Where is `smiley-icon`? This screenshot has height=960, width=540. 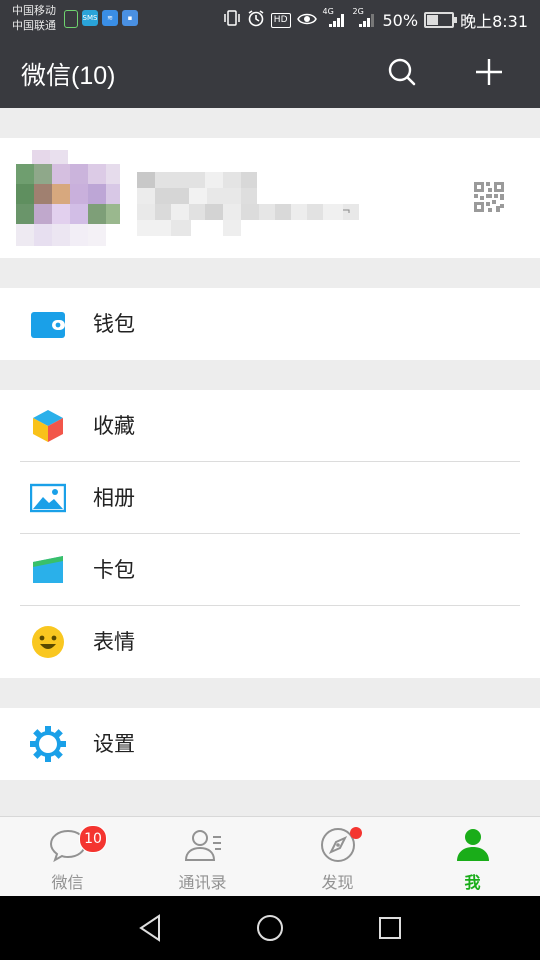 smiley-icon is located at coordinates (48, 642).